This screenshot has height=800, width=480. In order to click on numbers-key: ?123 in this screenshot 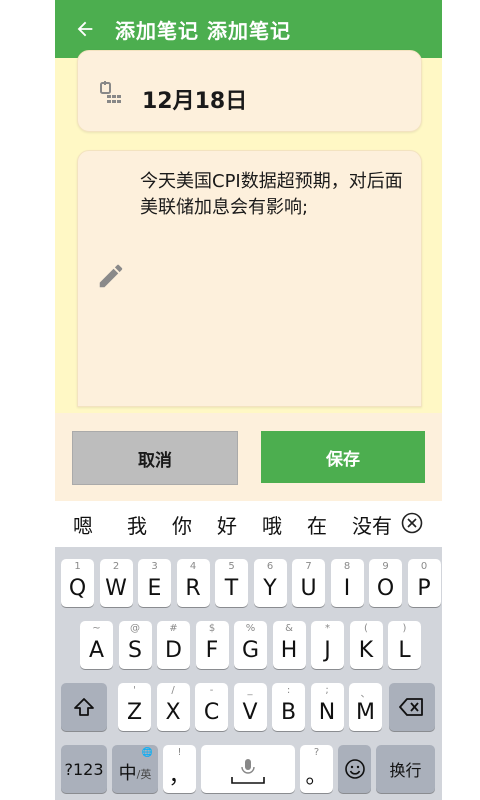, I will do `click(84, 769)`.